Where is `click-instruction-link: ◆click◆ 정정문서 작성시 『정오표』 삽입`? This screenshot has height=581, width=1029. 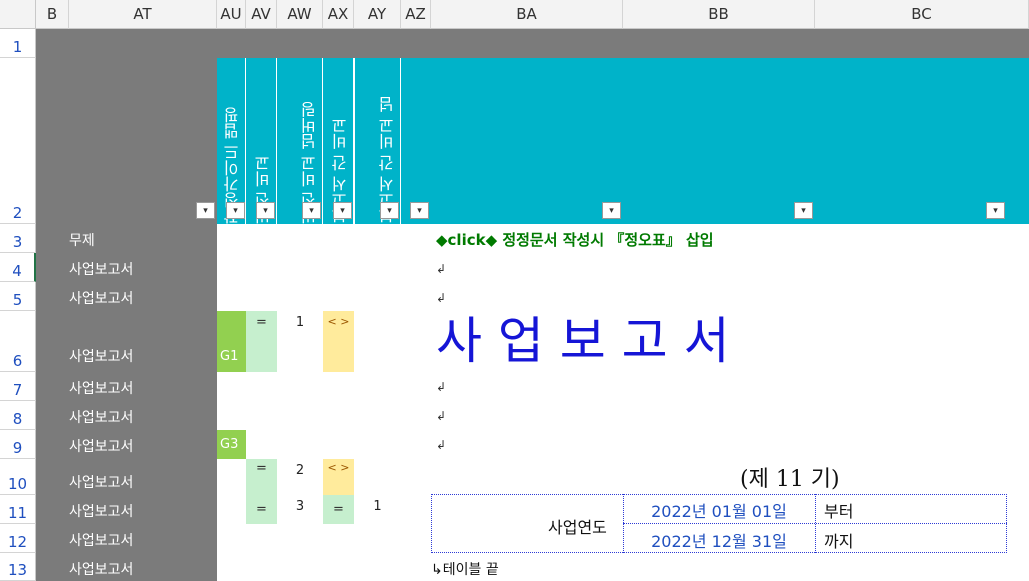
click-instruction-link: ◆click◆ 정정문서 작성시 『정오표』 삽입 is located at coordinates (575, 239).